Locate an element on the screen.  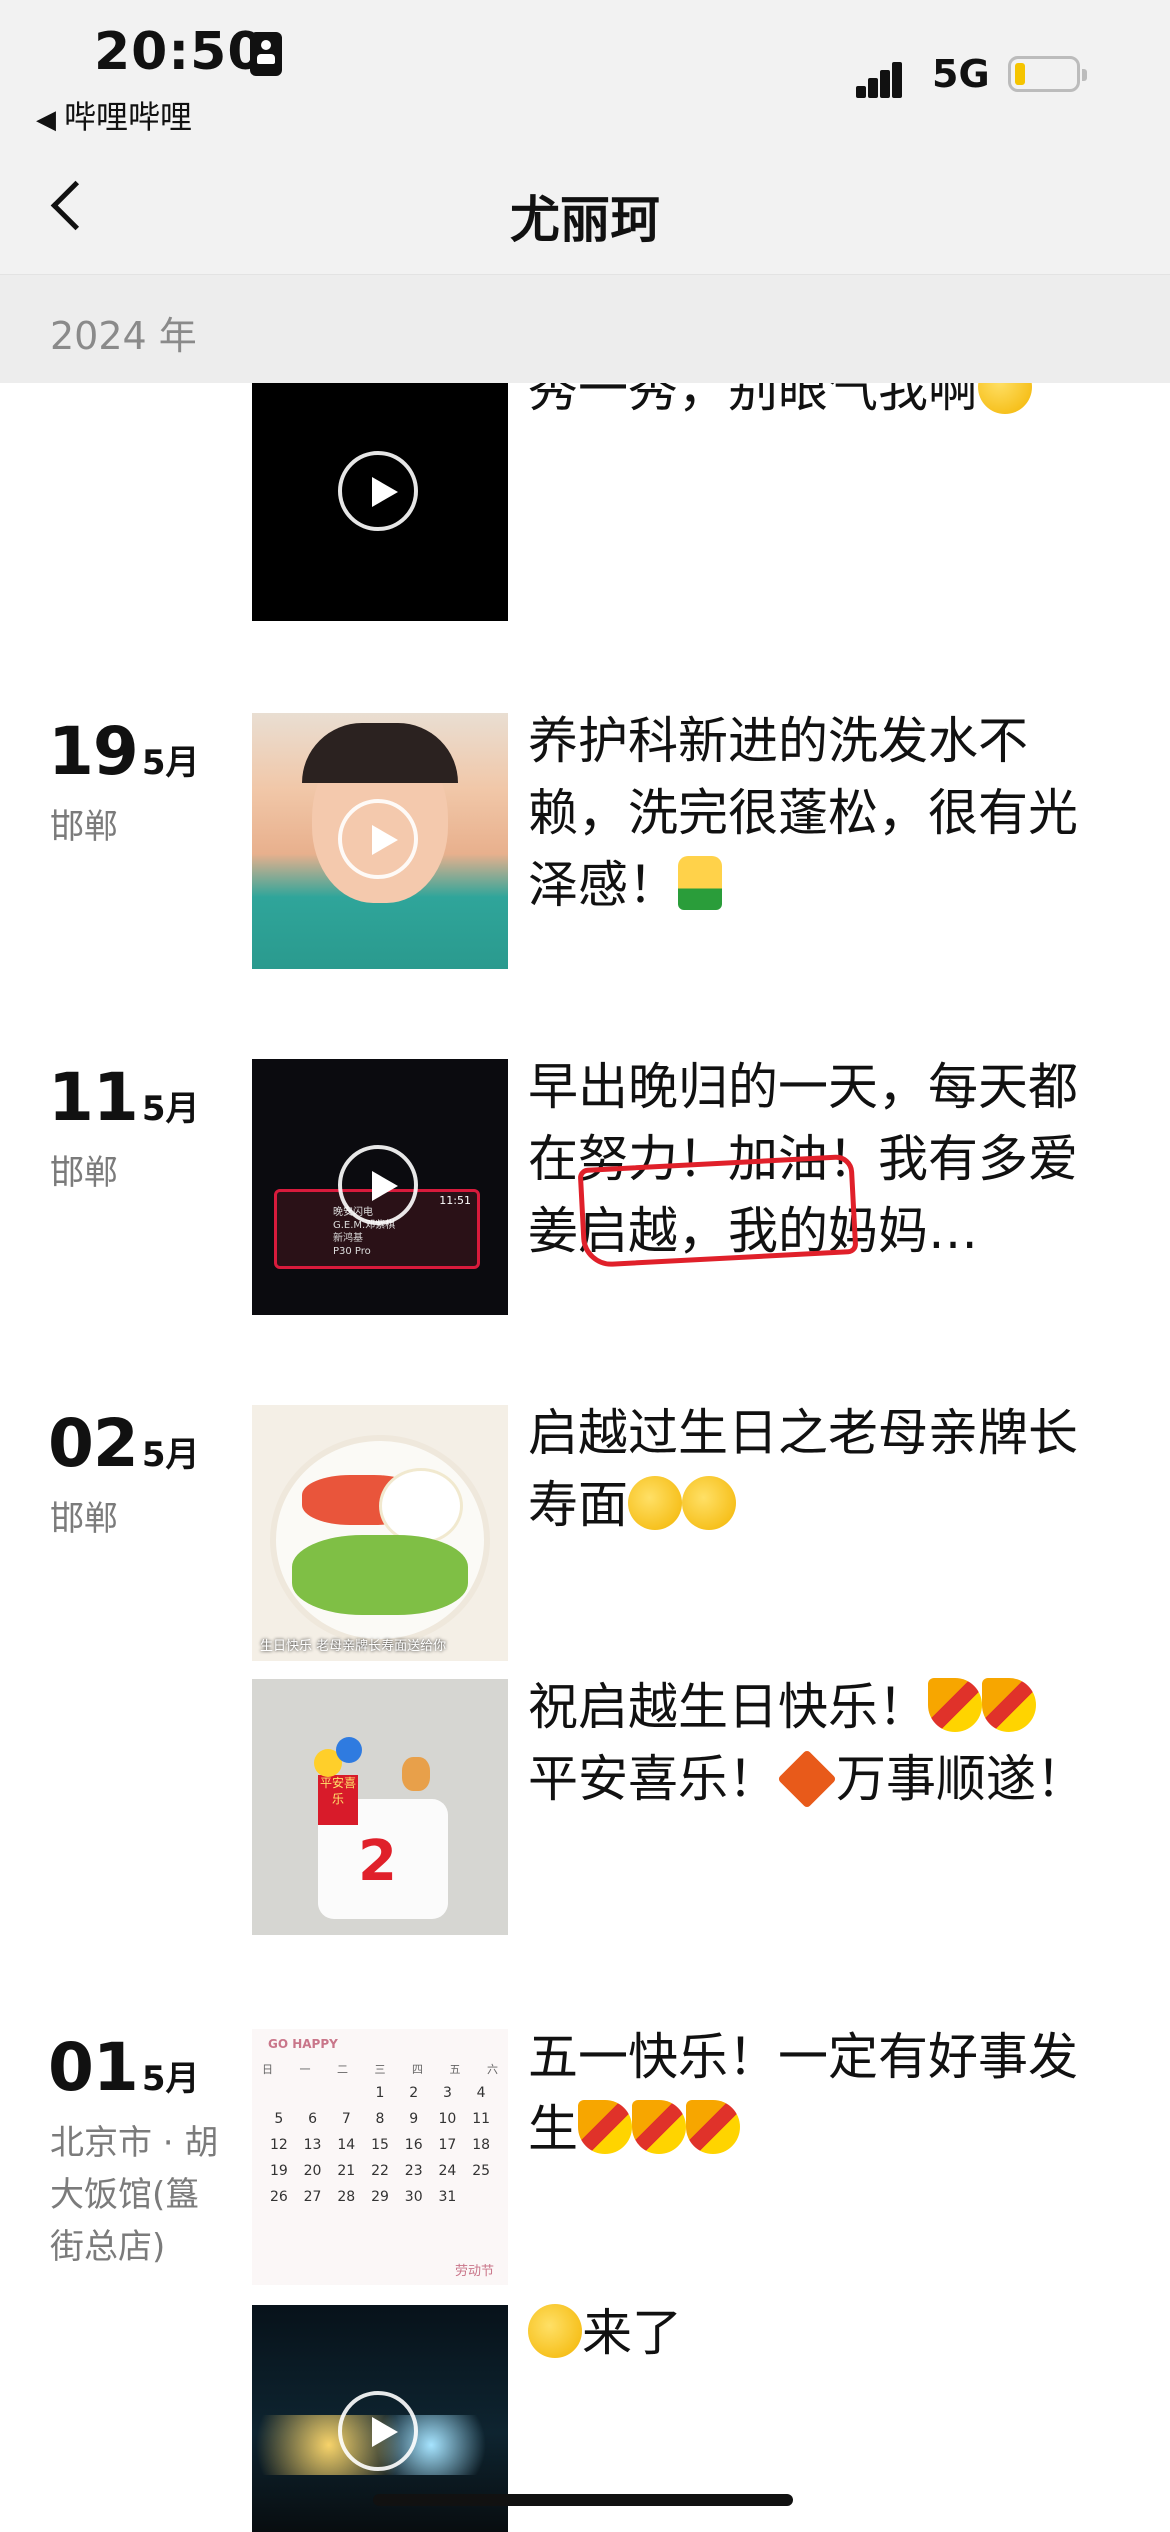
post-date: 02 5月 is located at coordinates (124, 1443).